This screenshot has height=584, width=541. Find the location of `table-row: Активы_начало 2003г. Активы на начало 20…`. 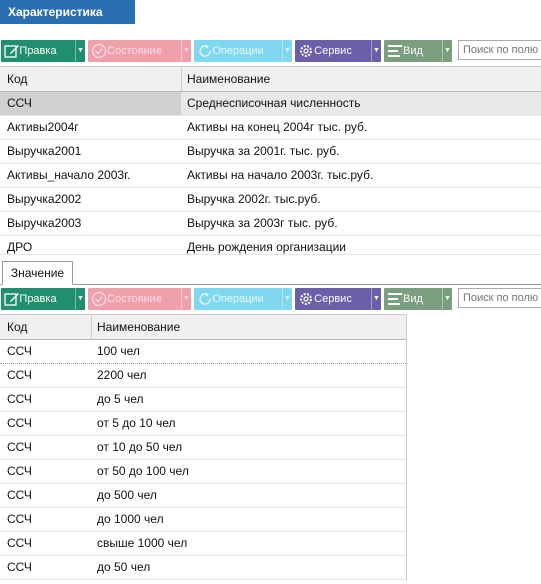

table-row: Активы_начало 2003г. Активы на начало 20… is located at coordinates (270, 176).